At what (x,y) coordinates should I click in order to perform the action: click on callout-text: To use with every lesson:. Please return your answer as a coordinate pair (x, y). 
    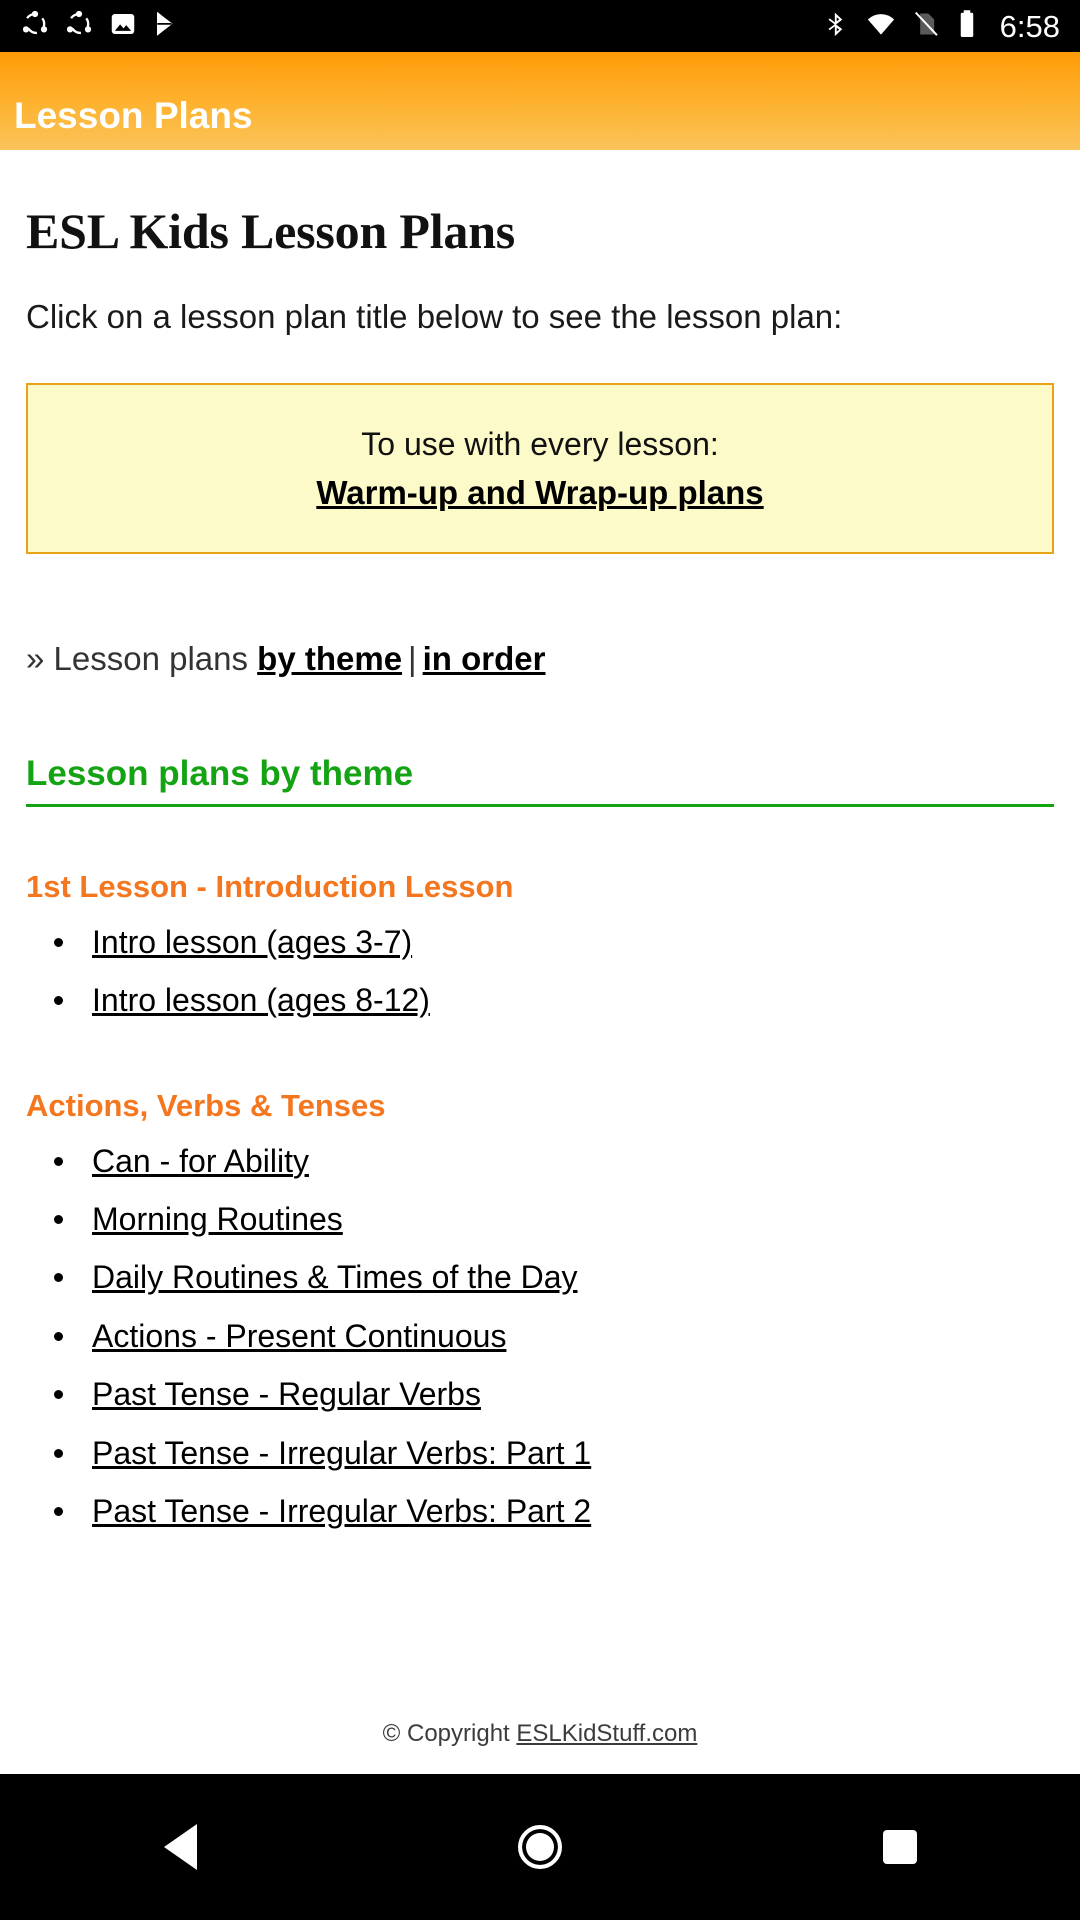
    Looking at the image, I should click on (540, 443).